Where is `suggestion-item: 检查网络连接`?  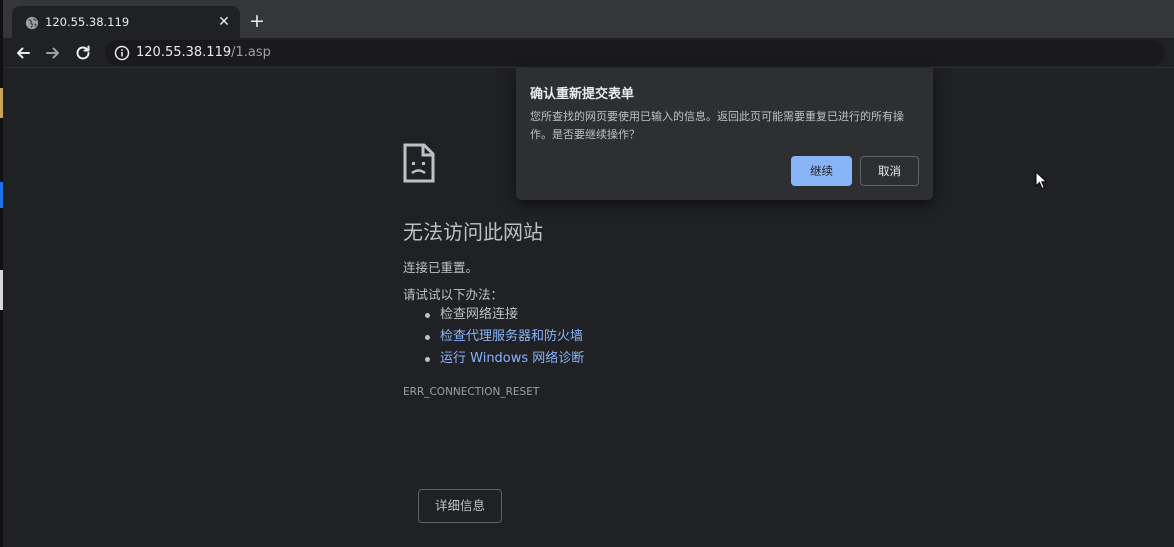 suggestion-item: 检查网络连接 is located at coordinates (504, 315).